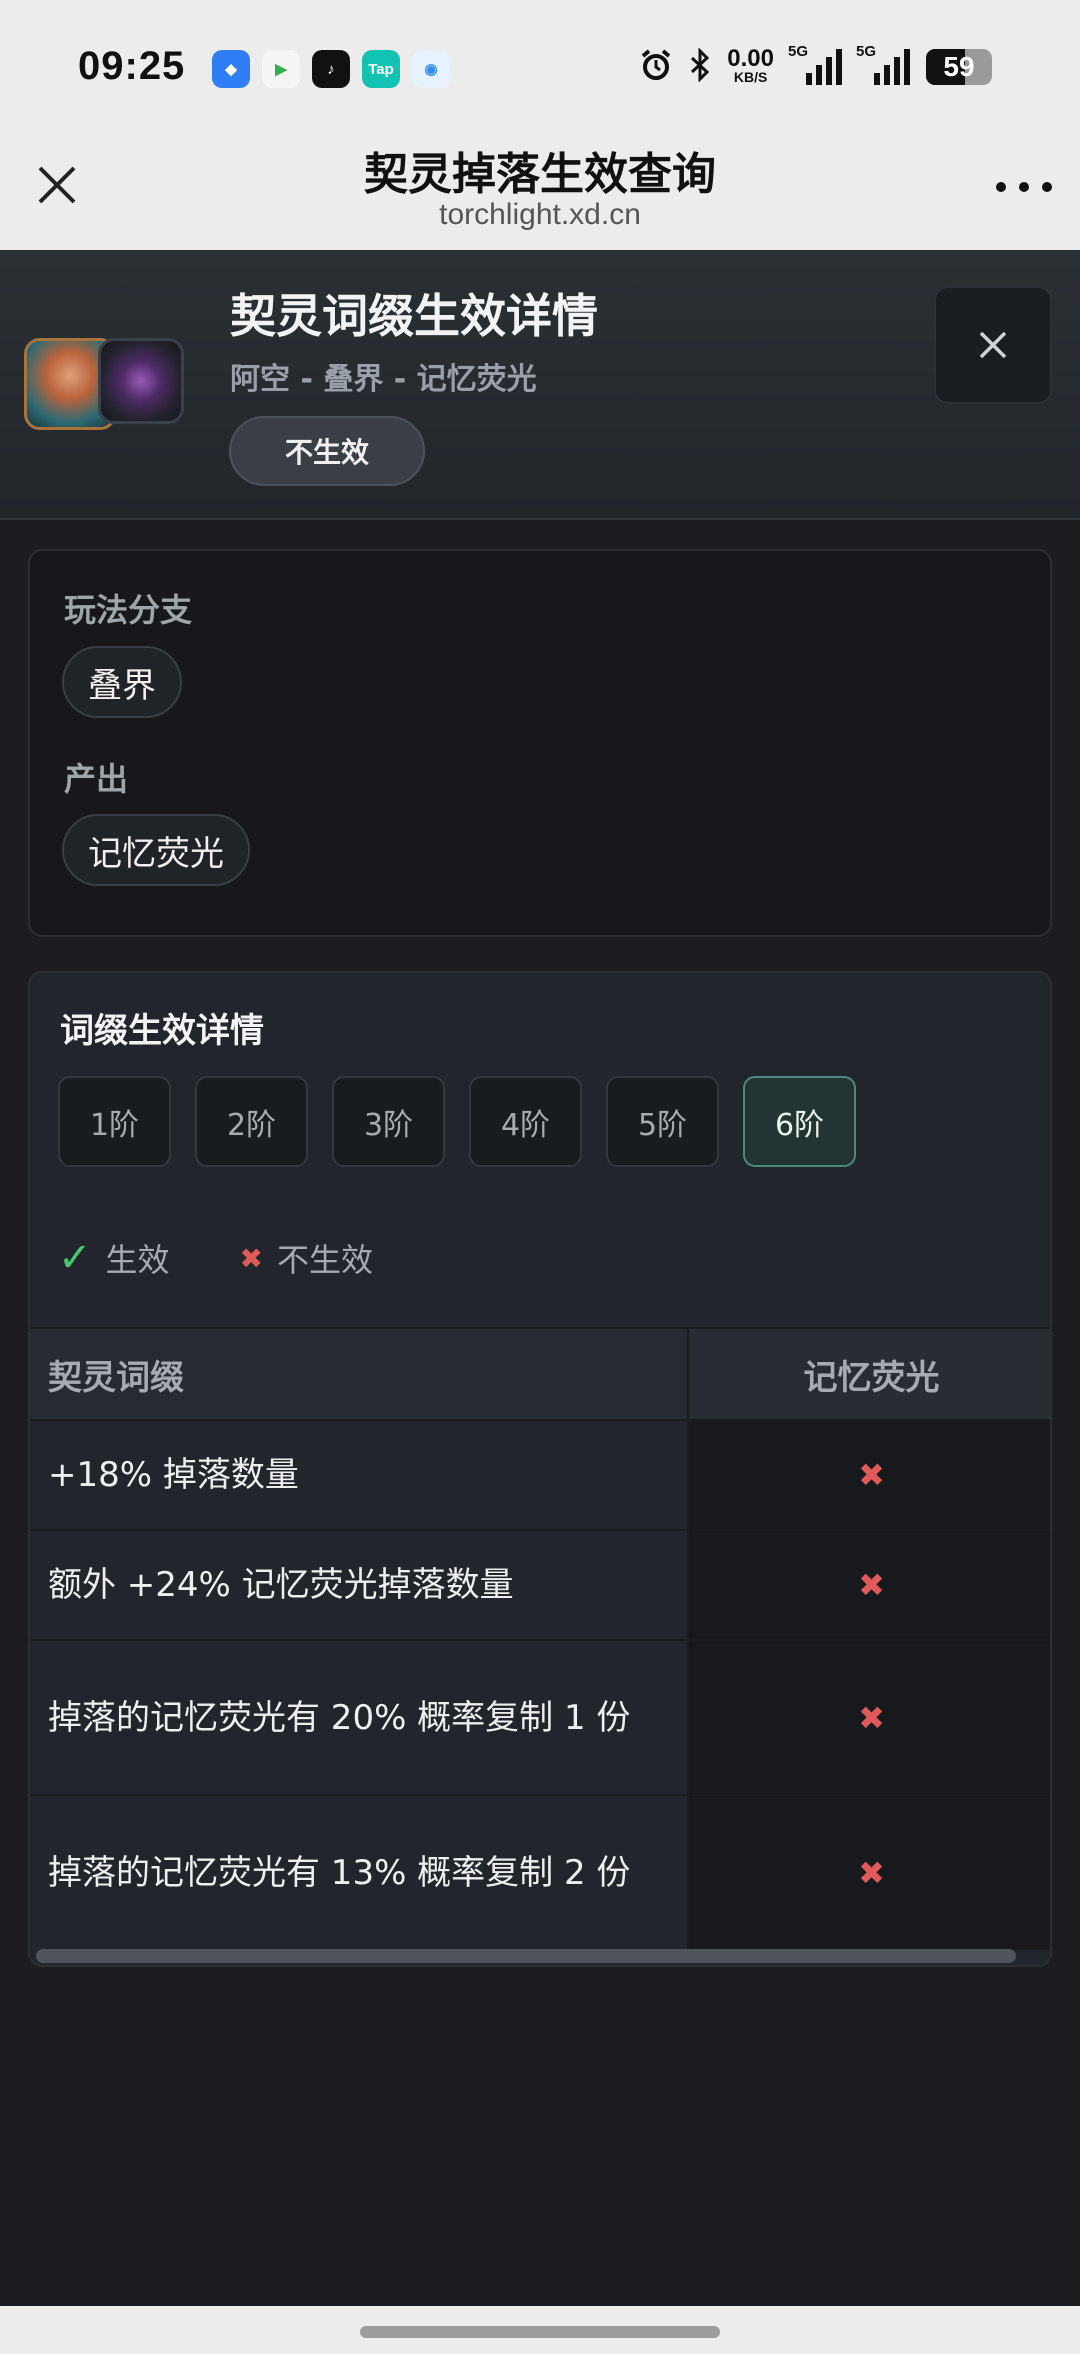 The image size is (1080, 2354). What do you see at coordinates (656, 67) in the screenshot?
I see `alarm-icon` at bounding box center [656, 67].